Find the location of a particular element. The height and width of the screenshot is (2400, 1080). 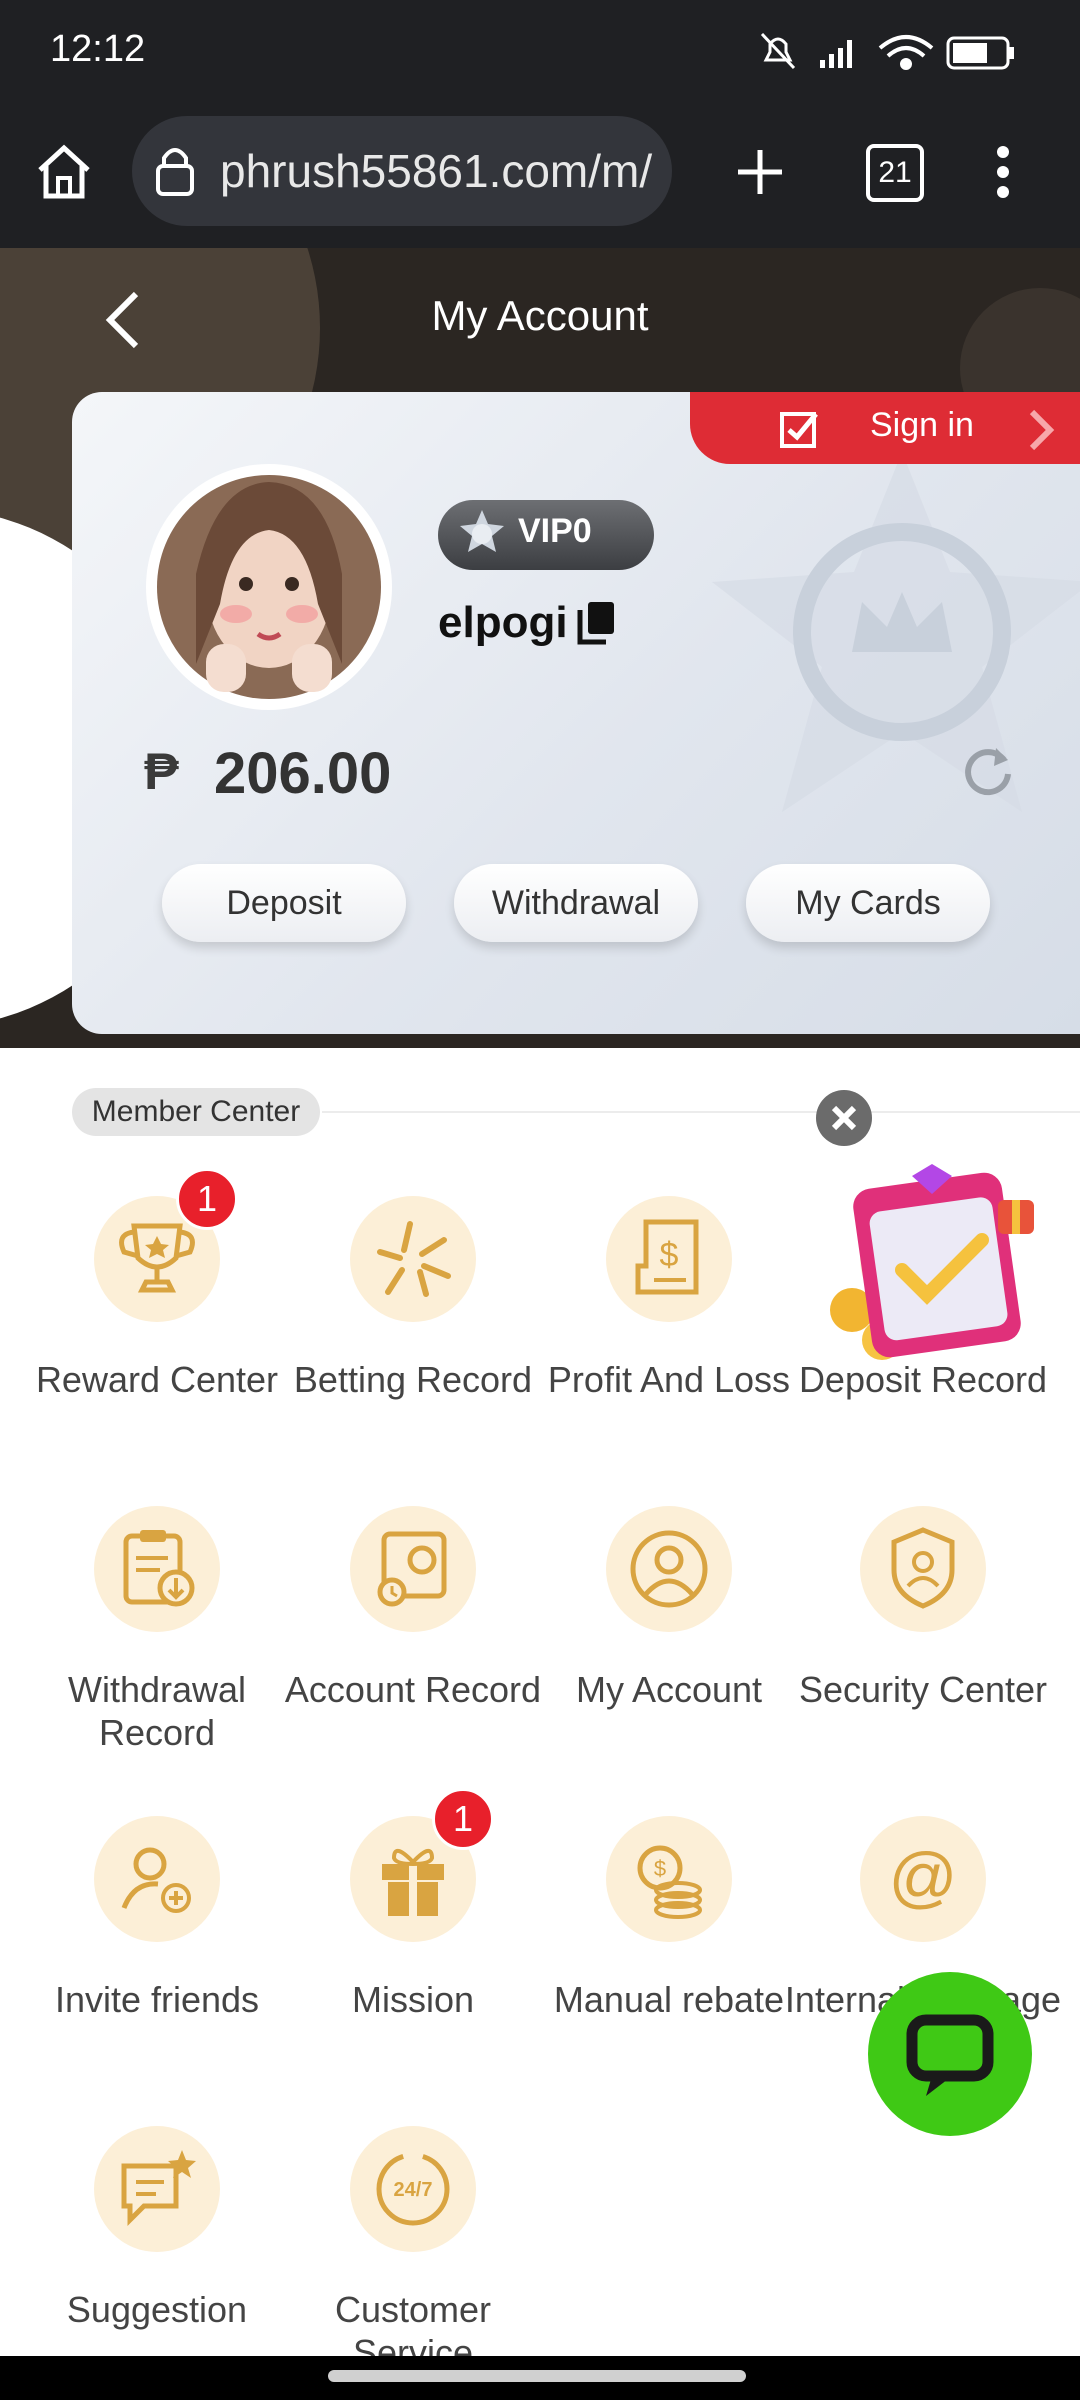

checkbox-icon is located at coordinates (799, 430).